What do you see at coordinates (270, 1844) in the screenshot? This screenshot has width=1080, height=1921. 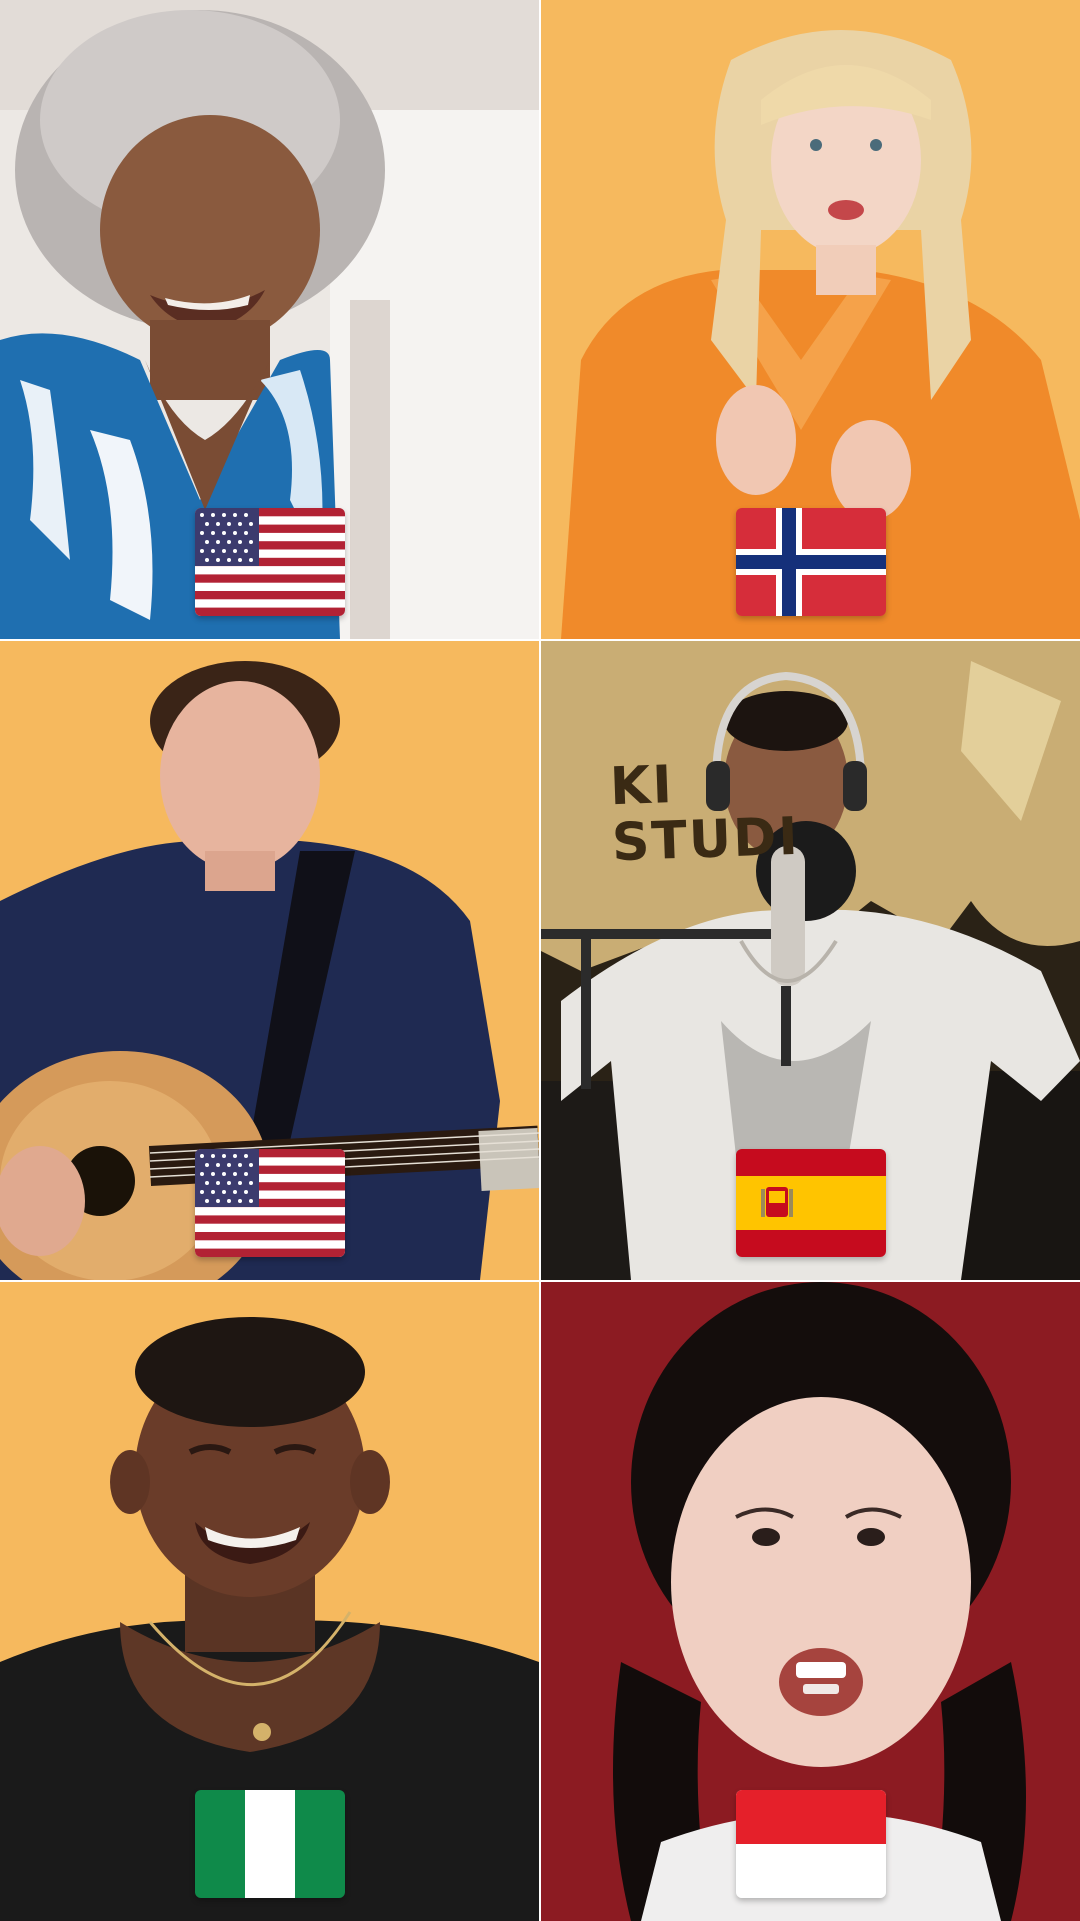 I see `nigeria-flag-icon` at bounding box center [270, 1844].